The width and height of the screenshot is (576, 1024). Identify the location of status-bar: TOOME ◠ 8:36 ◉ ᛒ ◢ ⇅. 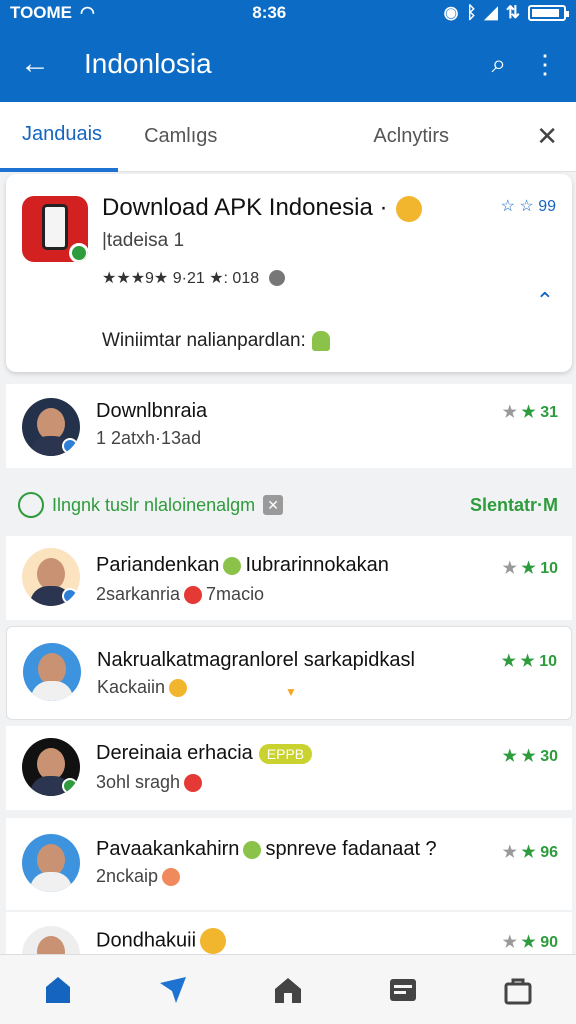
(288, 13).